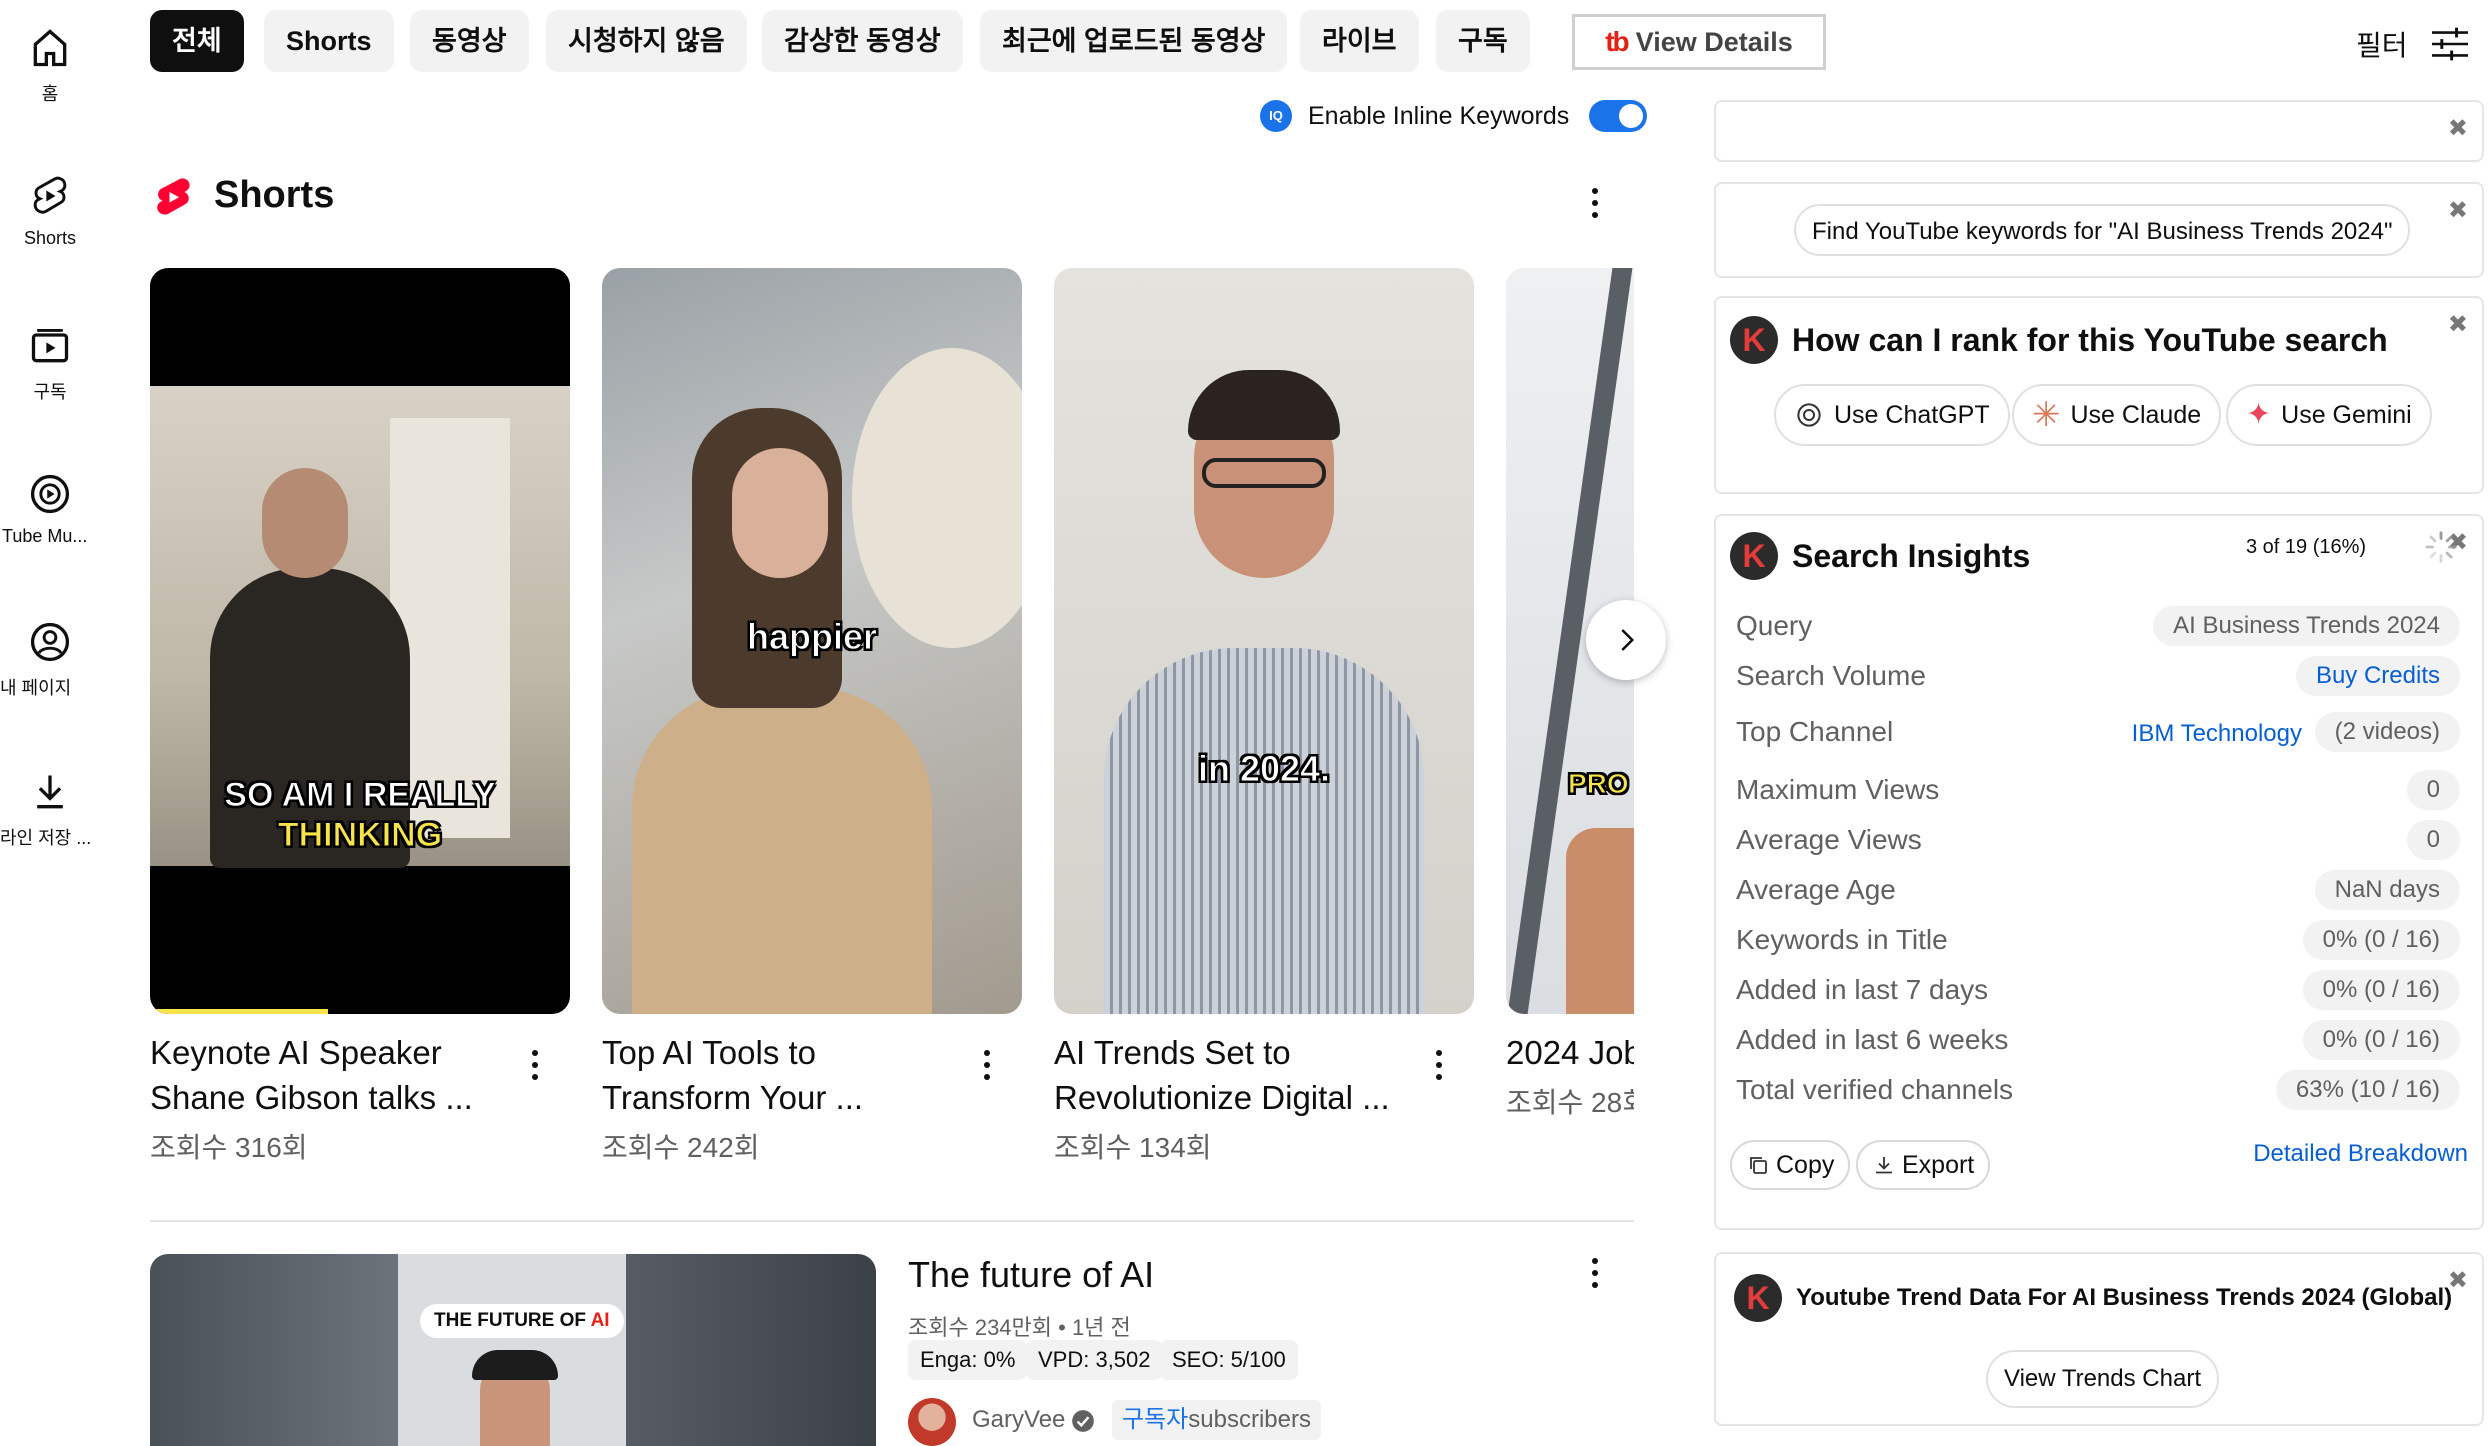  I want to click on nav-home: 홈, so click(50, 66).